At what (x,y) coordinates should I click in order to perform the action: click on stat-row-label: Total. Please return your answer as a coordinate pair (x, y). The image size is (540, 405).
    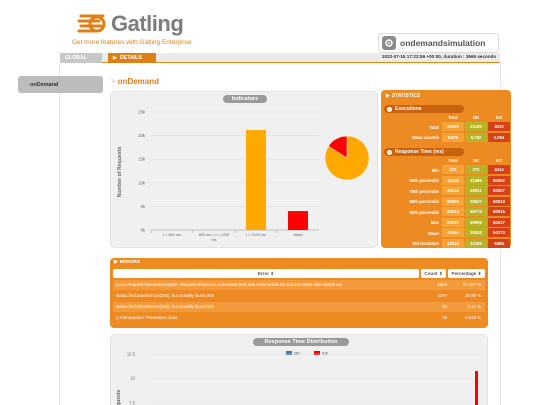
    Looking at the image, I should click on (434, 127).